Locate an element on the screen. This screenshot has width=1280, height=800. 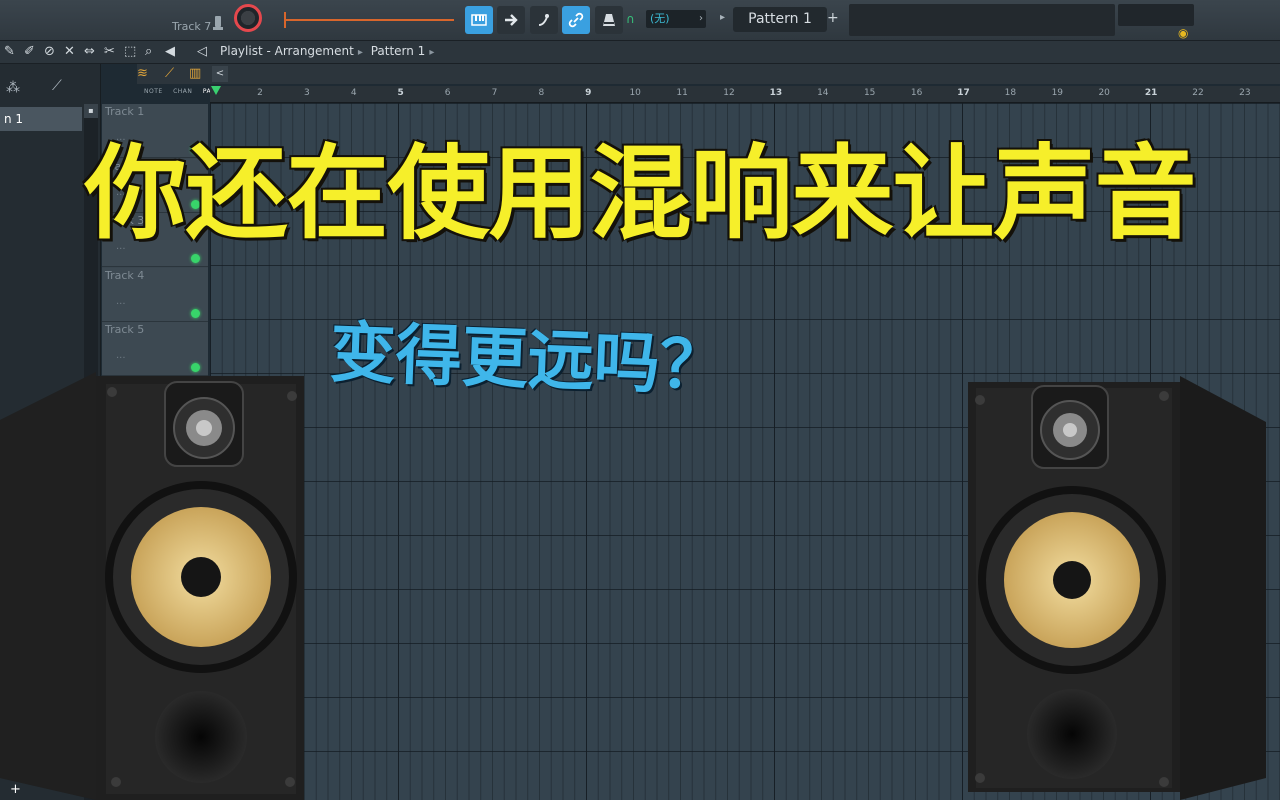
speaker-right-image is located at coordinates (1117, 588).